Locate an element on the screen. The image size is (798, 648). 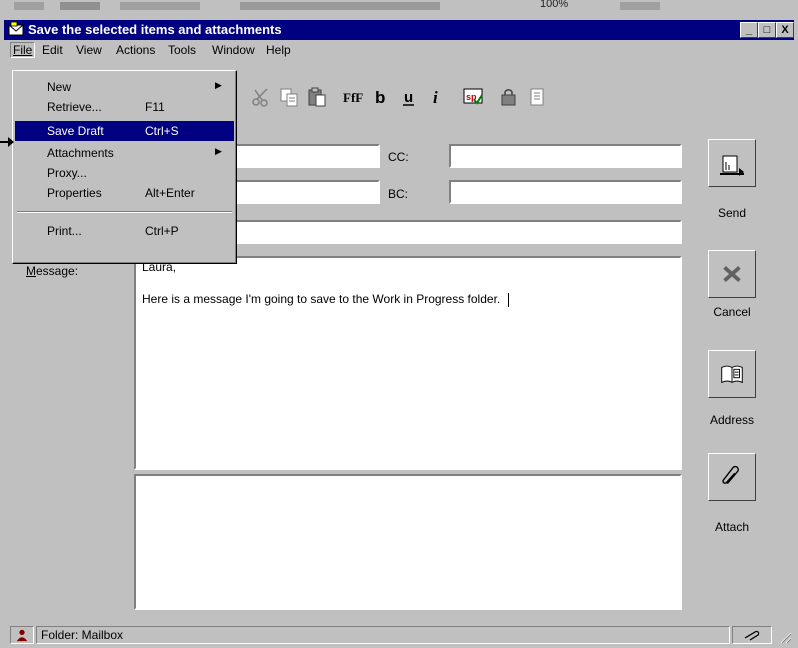
subject-field is located at coordinates (458, 232).